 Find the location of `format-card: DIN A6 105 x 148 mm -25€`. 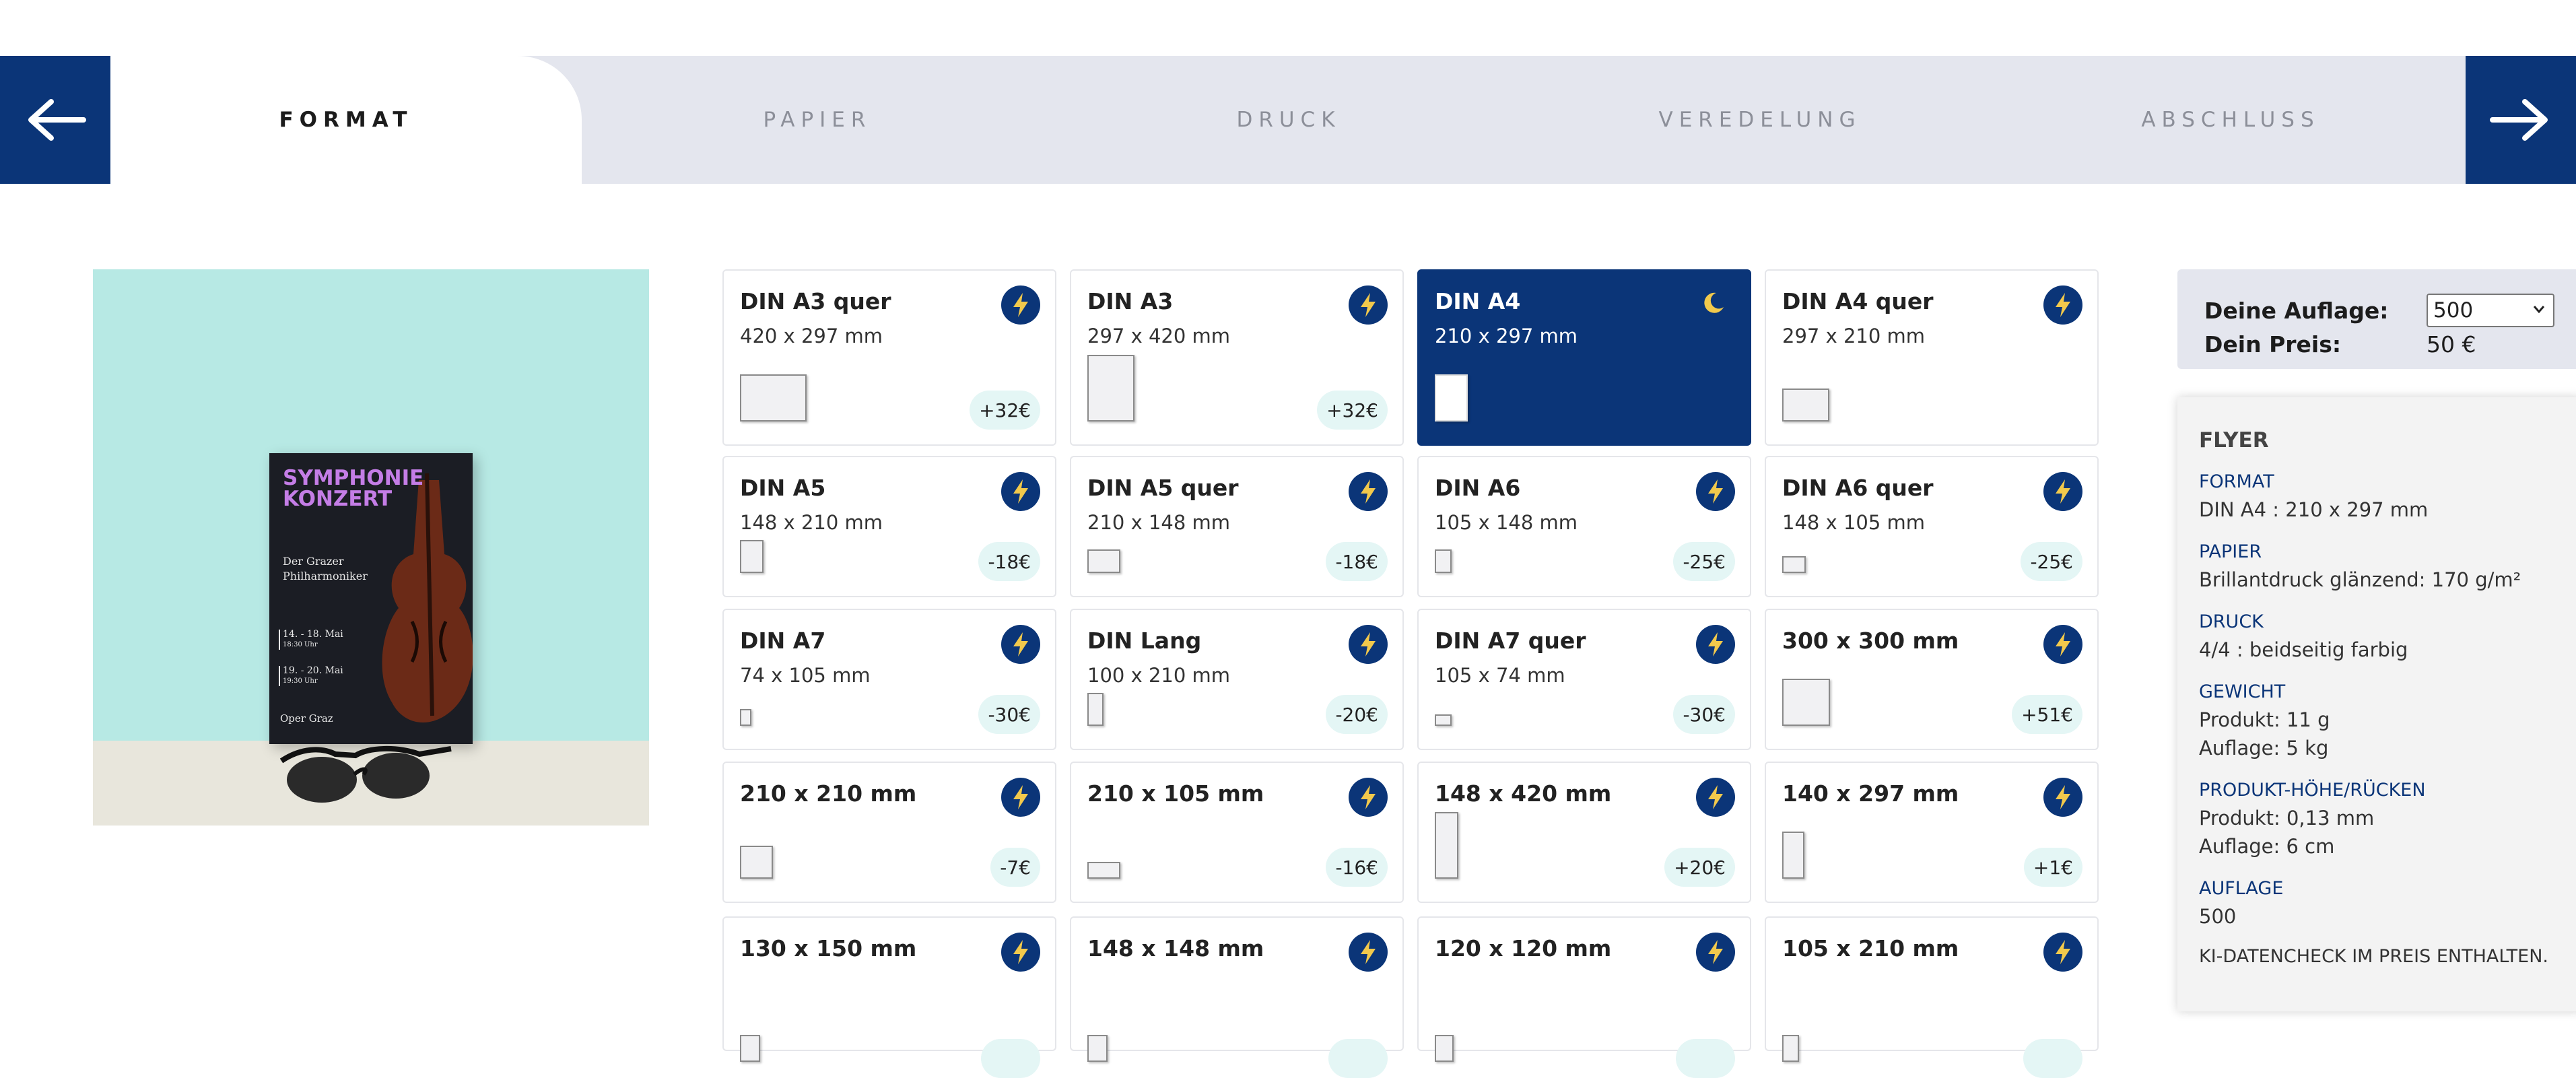

format-card: DIN A6 105 x 148 mm -25€ is located at coordinates (1584, 526).